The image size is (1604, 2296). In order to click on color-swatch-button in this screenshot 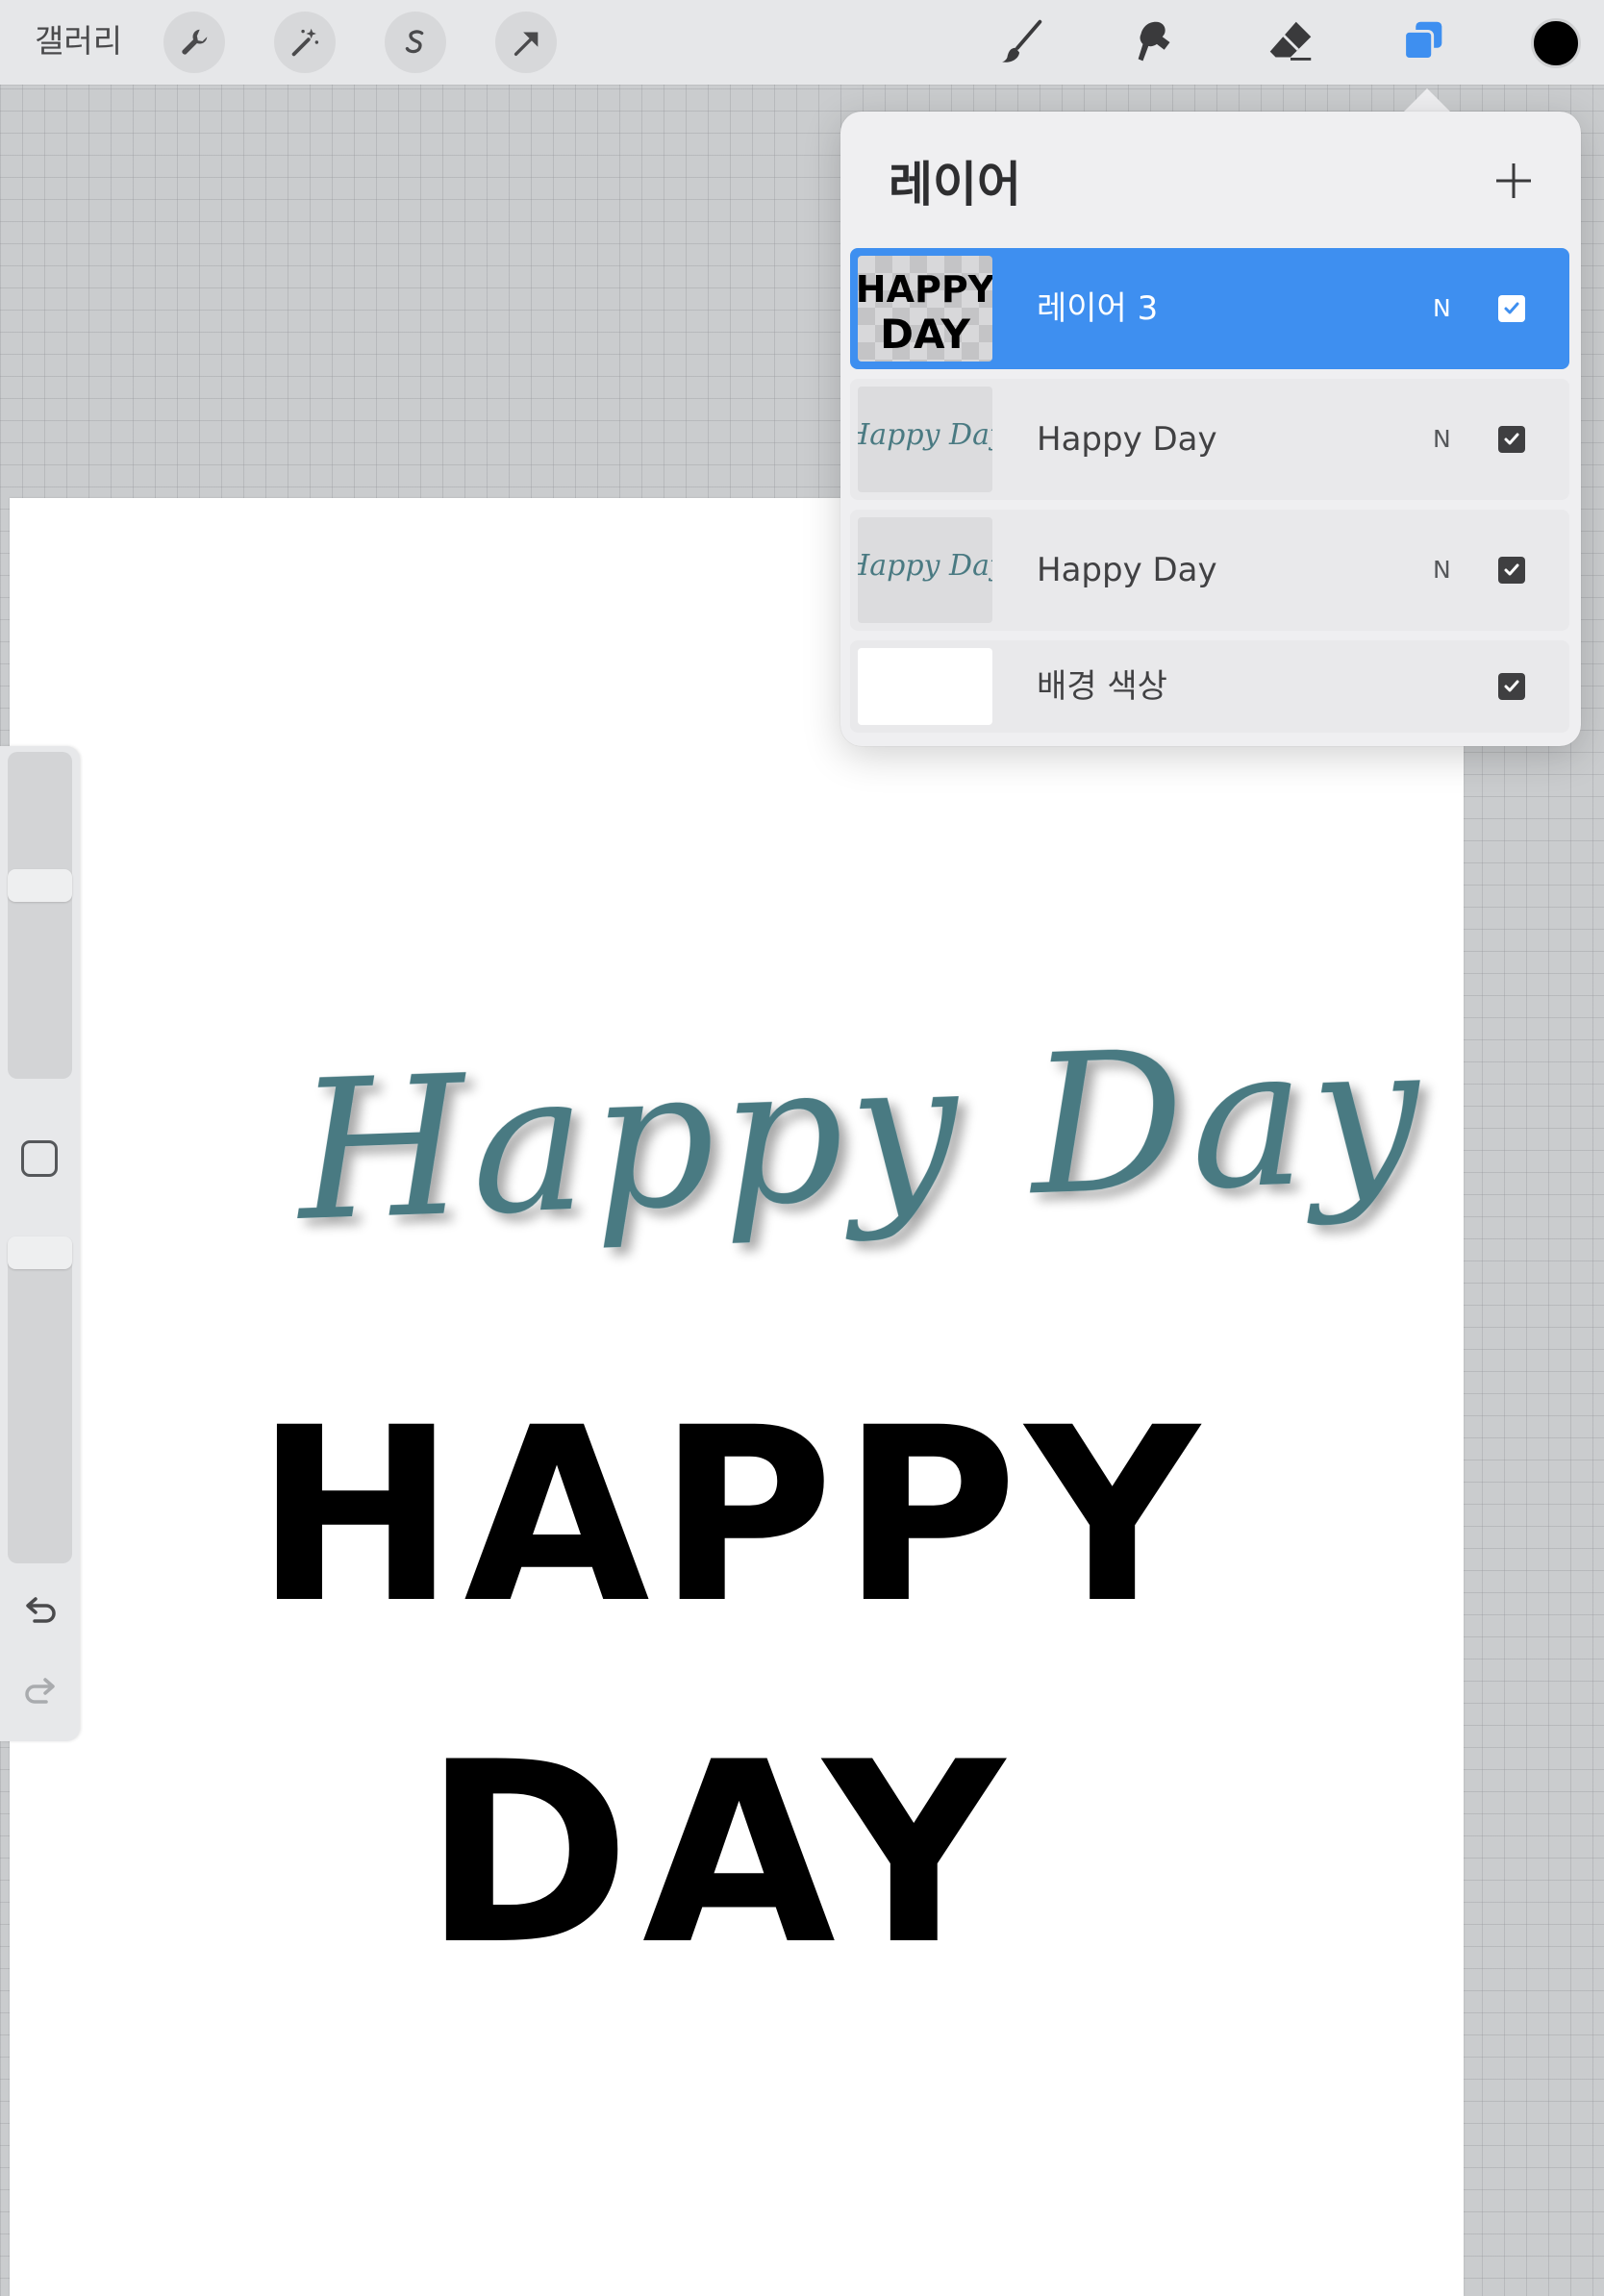, I will do `click(1556, 43)`.